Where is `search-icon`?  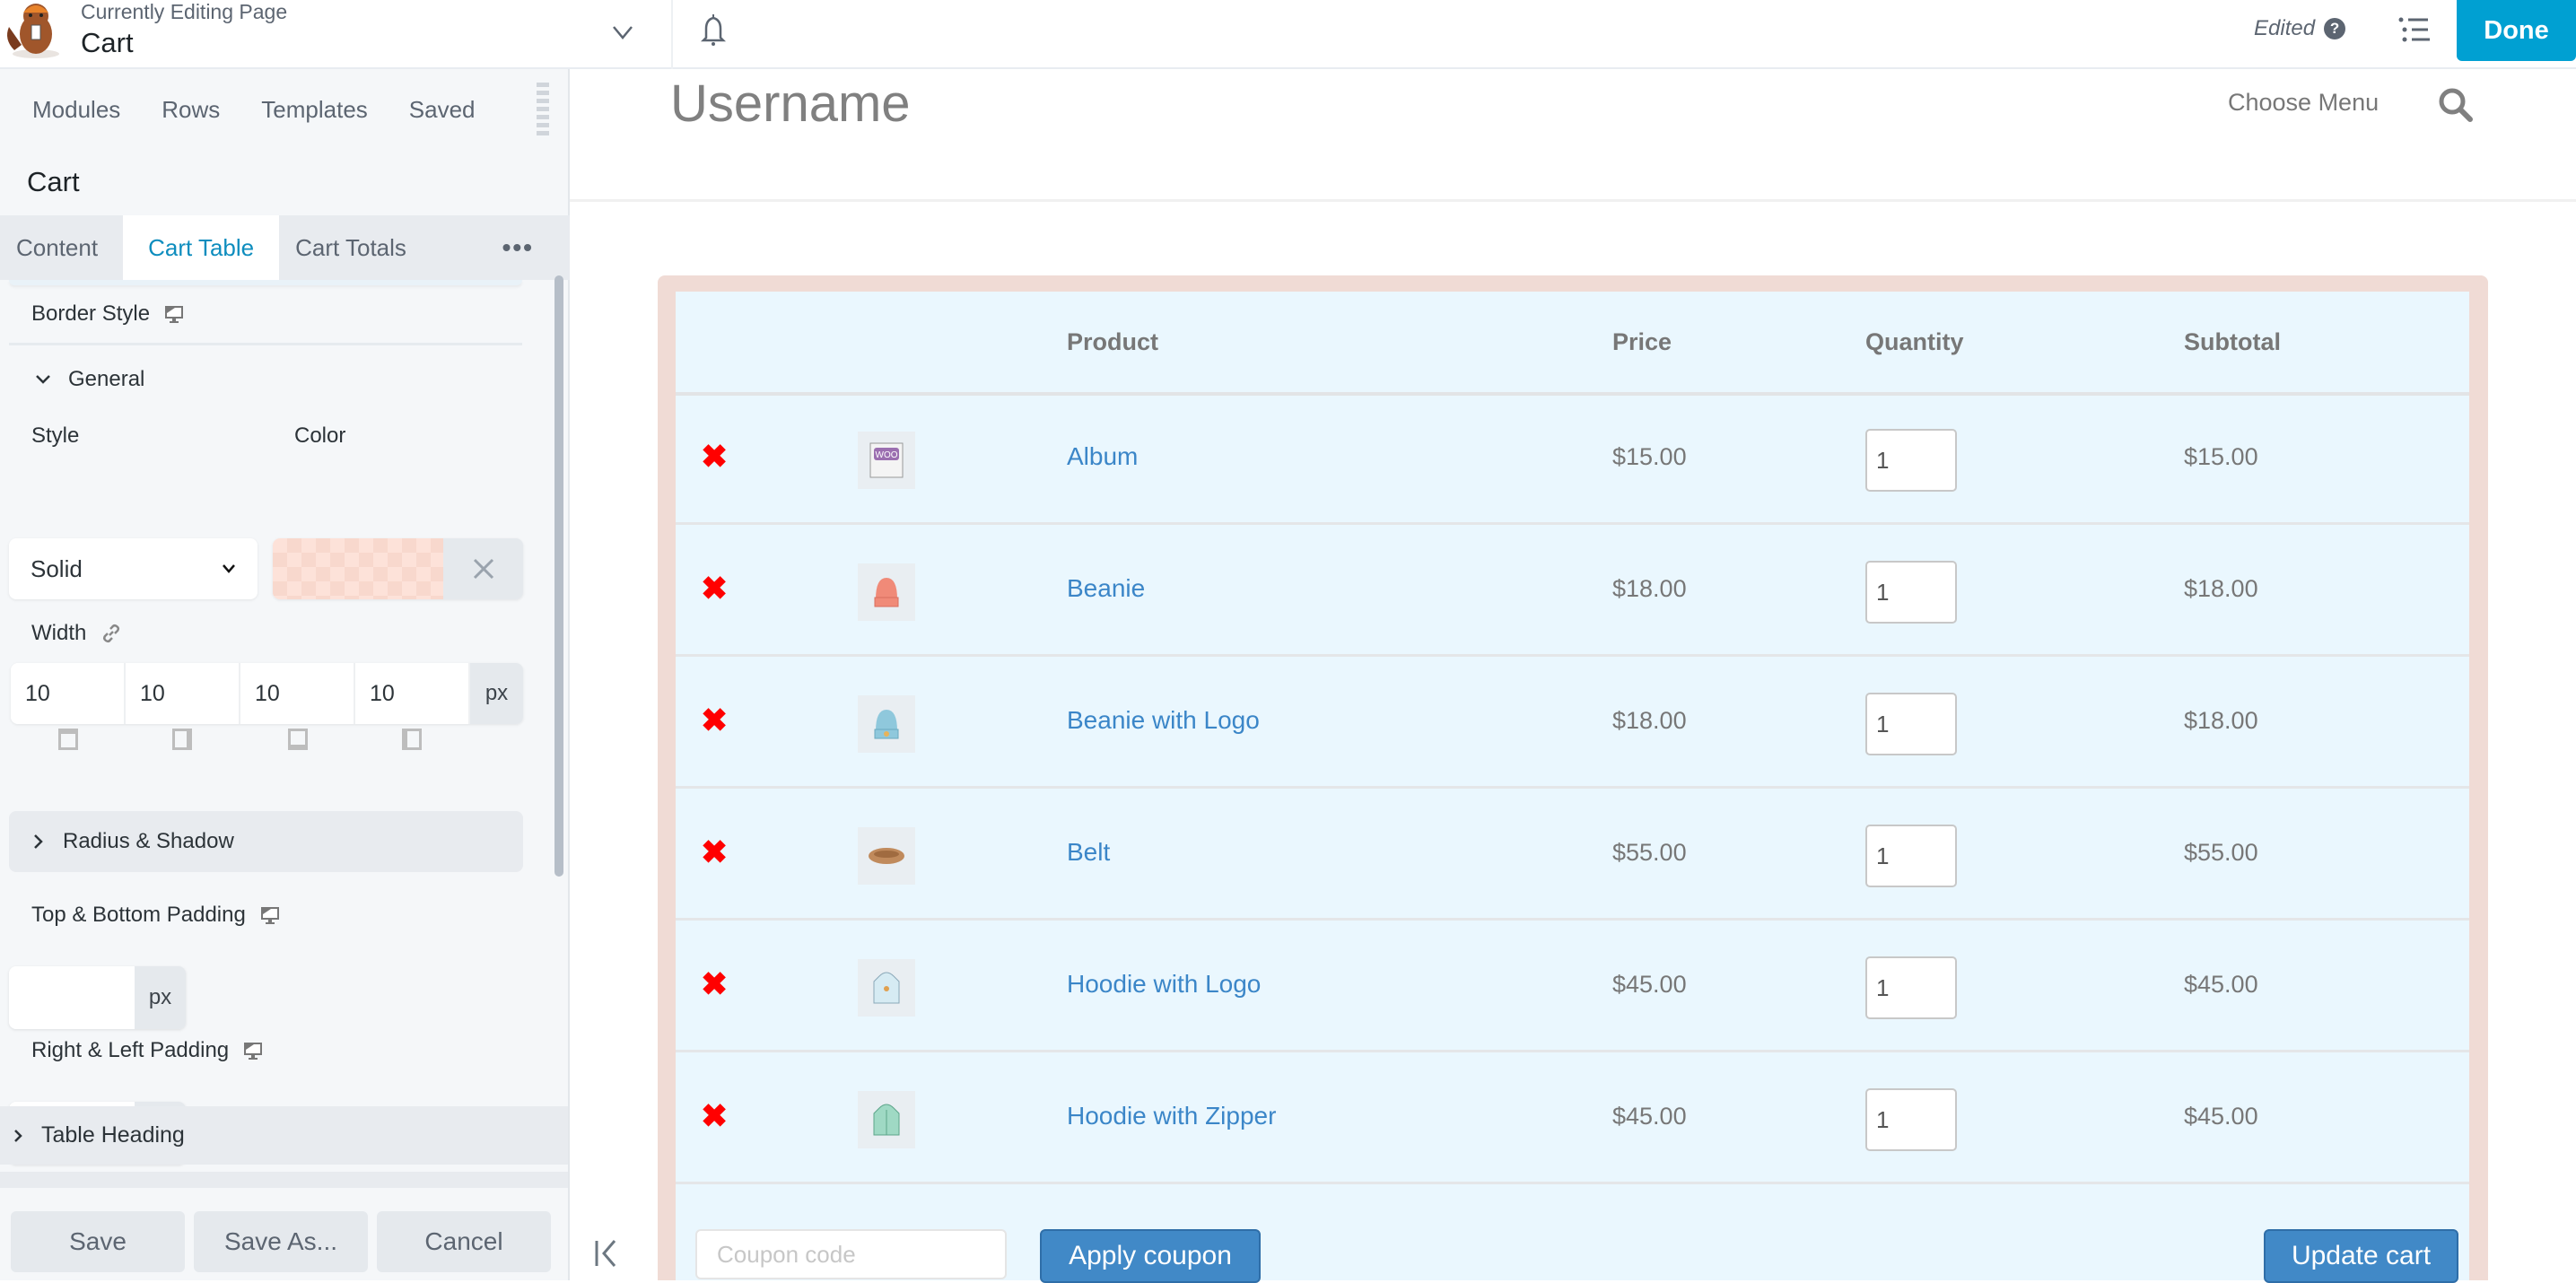 search-icon is located at coordinates (2456, 105).